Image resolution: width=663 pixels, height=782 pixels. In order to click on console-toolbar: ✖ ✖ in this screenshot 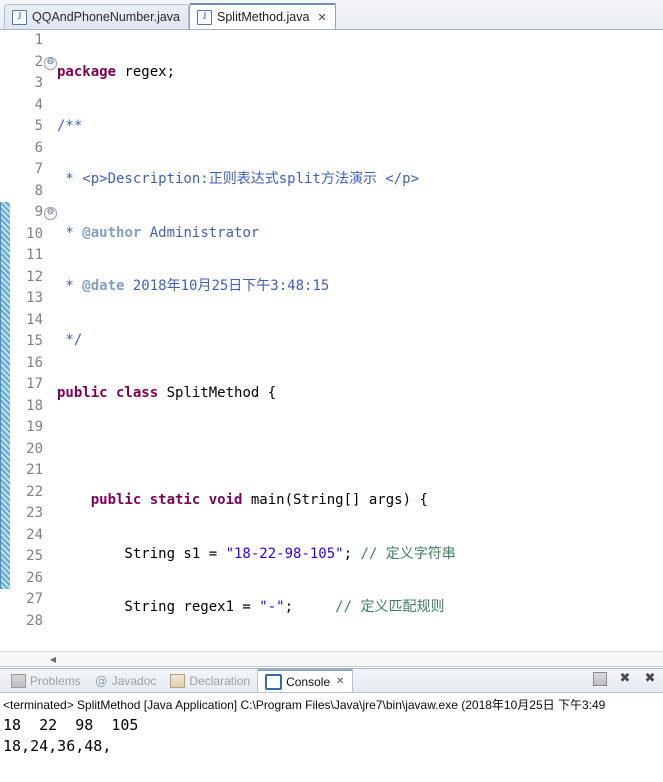, I will do `click(625, 679)`.